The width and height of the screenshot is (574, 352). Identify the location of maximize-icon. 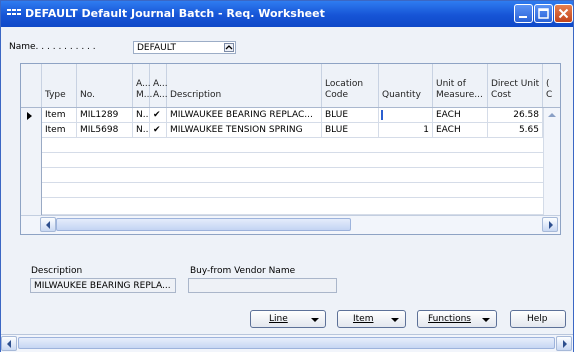
(543, 13).